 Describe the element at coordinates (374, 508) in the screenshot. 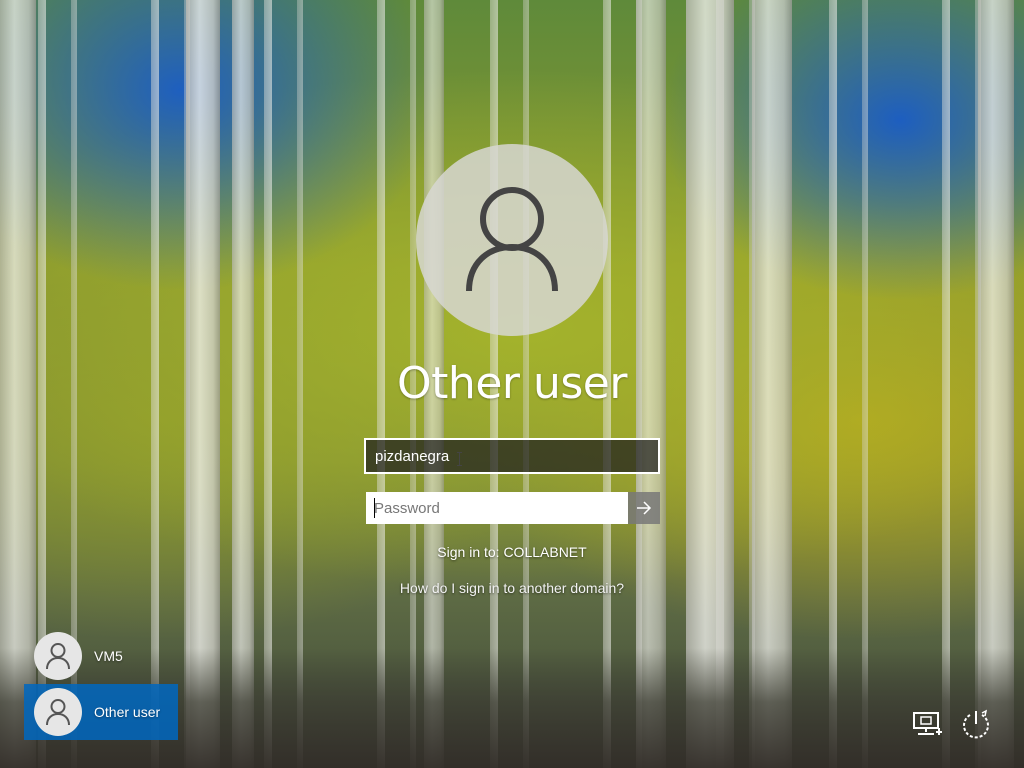

I see `password-caret` at that location.